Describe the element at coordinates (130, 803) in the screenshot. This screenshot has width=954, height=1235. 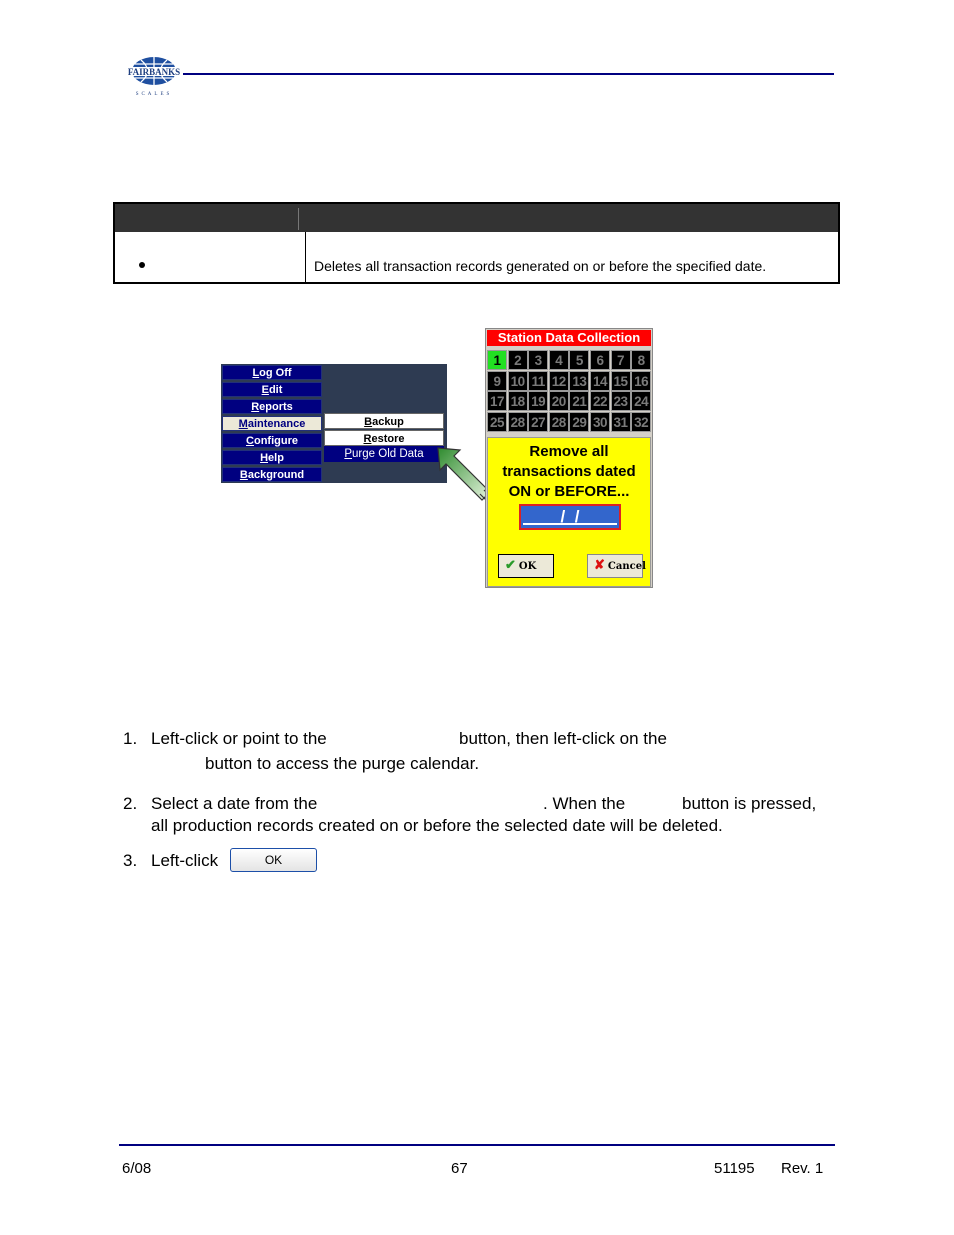
I see `step-number: 2.` at that location.